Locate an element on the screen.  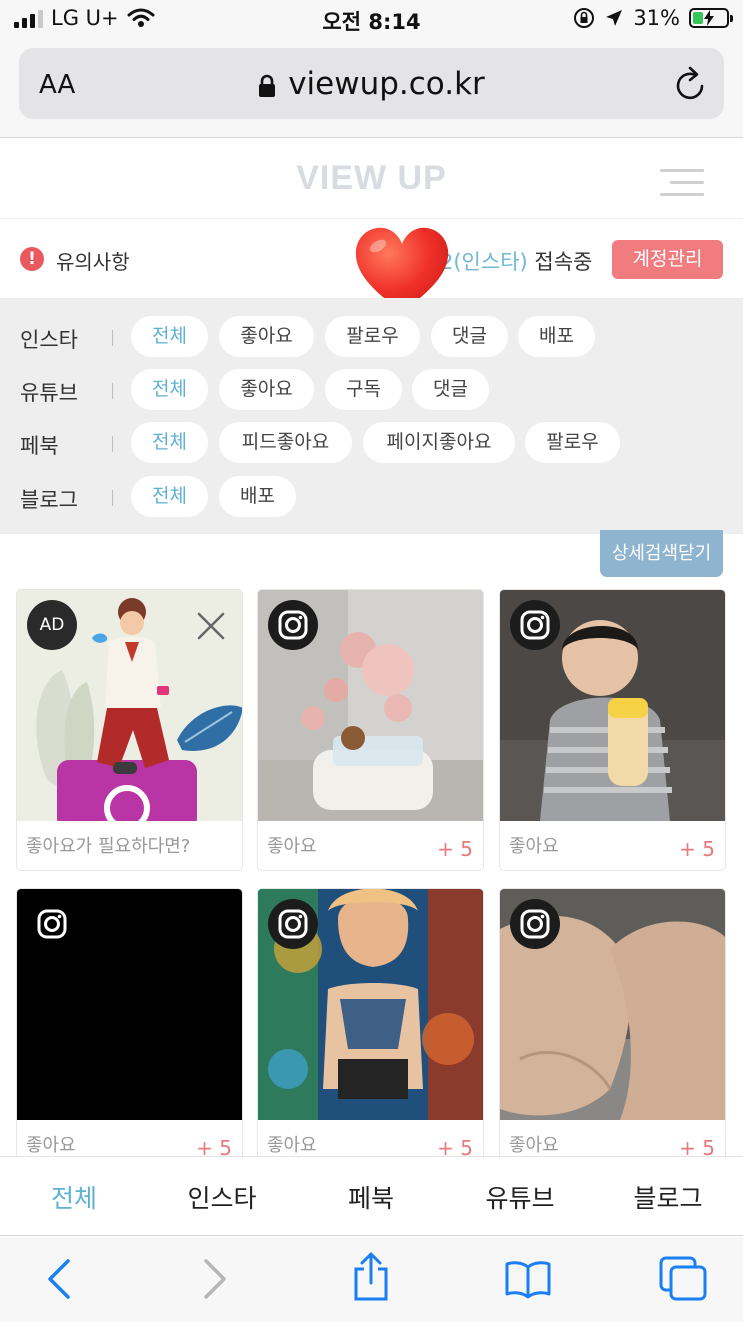
filter-row-instagram: 인스타 전체 좋아요 팔로우 댓글 배포 is located at coordinates (371, 337).